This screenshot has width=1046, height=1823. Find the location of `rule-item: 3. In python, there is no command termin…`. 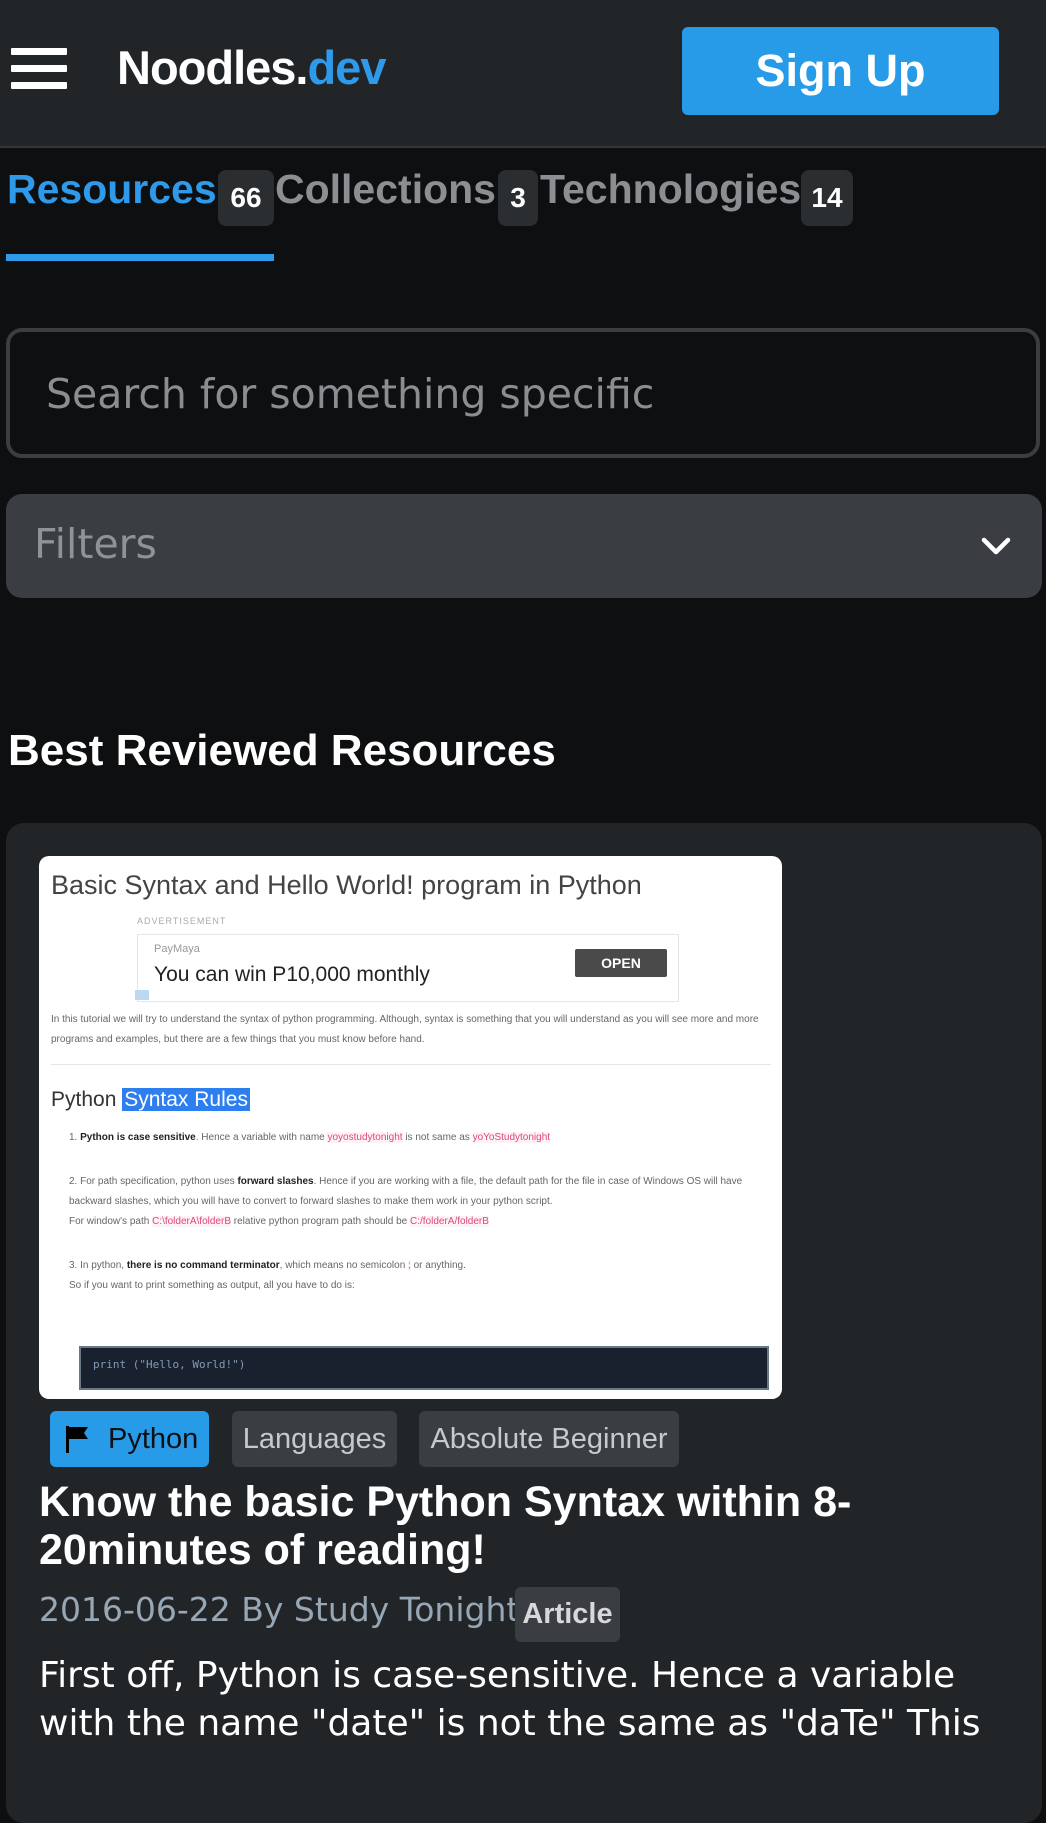

rule-item: 3. In python, there is no command termin… is located at coordinates (267, 1275).